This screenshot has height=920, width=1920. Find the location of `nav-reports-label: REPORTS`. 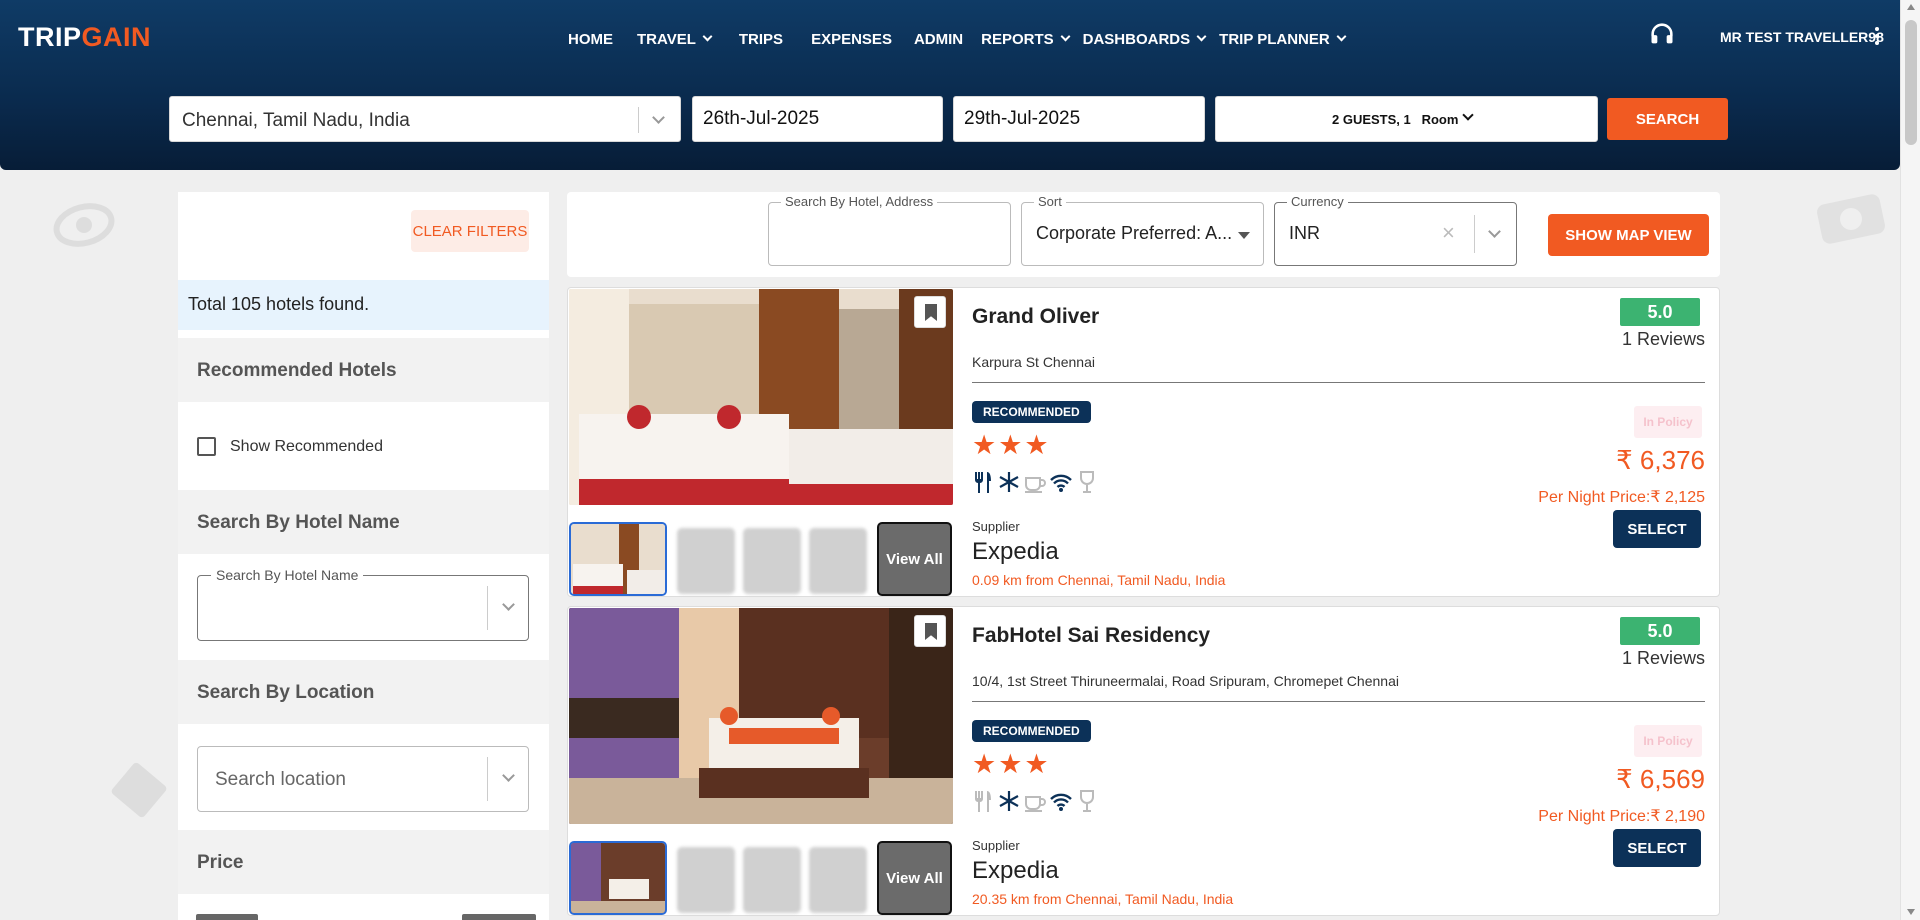

nav-reports-label: REPORTS is located at coordinates (1017, 39).